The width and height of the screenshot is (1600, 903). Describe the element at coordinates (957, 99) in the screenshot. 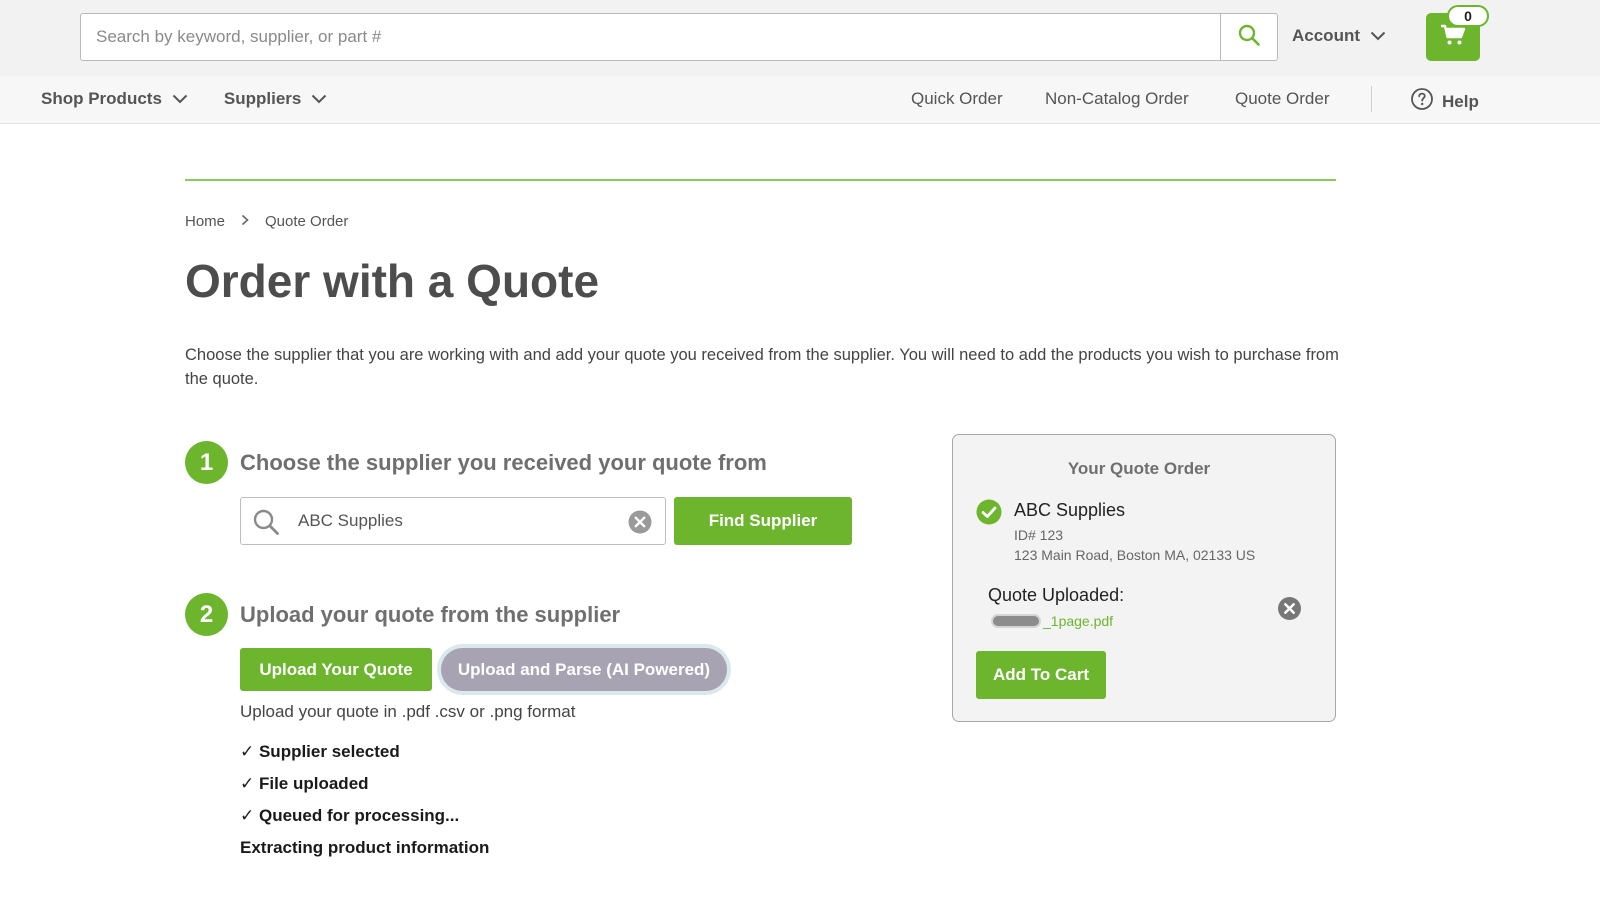

I see `nav-quick-order: Quick Order` at that location.